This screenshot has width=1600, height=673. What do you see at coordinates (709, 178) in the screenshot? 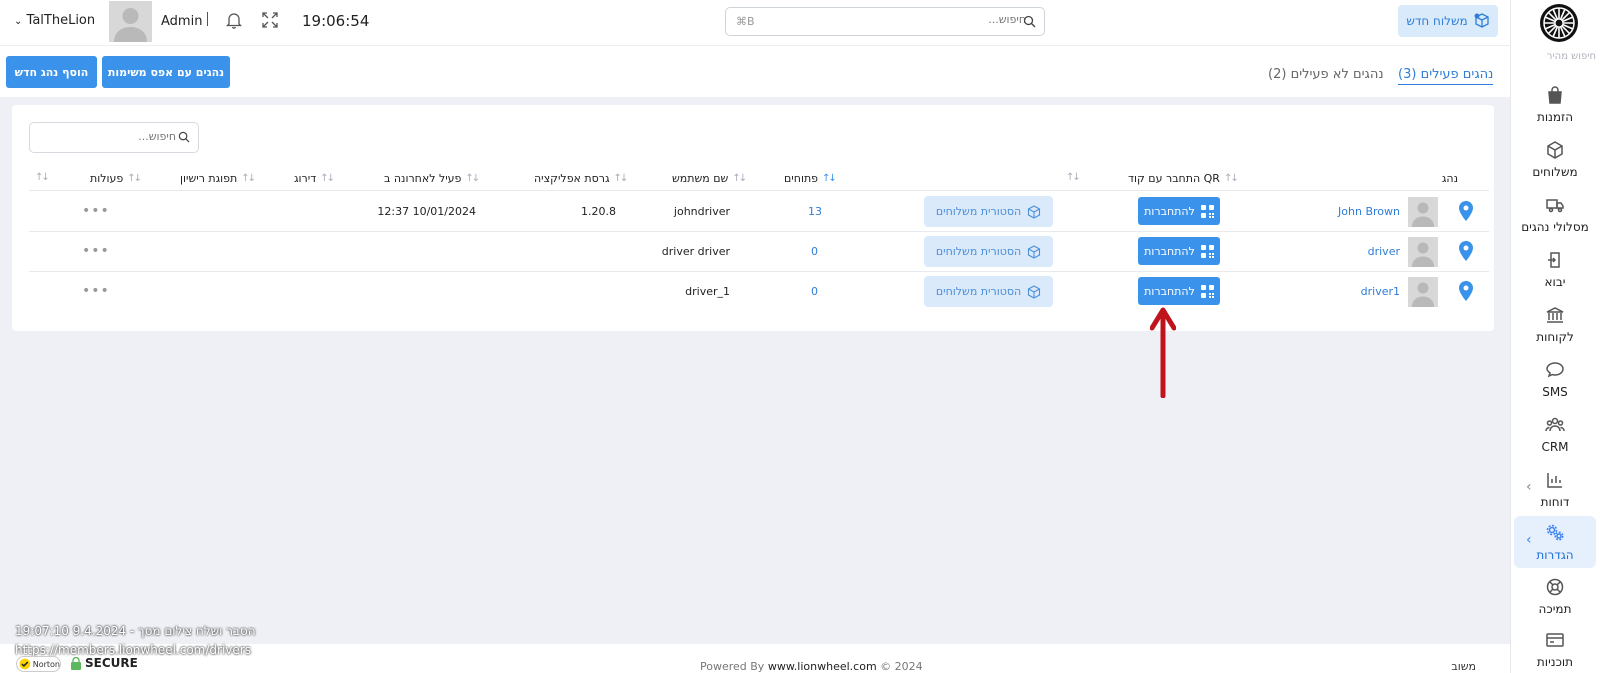
I see `column-header-username: שם משתמש ↑↓` at bounding box center [709, 178].